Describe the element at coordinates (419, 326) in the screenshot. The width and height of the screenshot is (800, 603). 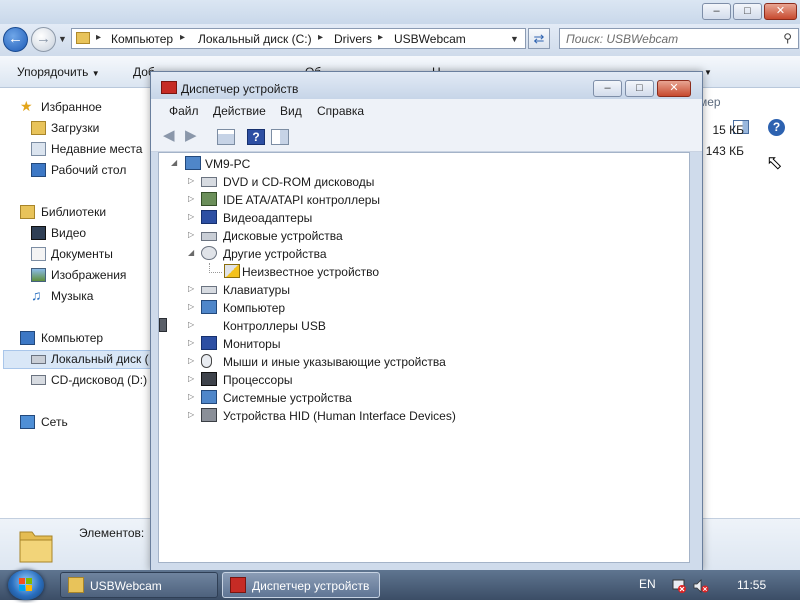
I see `tree-category-node: ▷ Контроллеры USB` at that location.